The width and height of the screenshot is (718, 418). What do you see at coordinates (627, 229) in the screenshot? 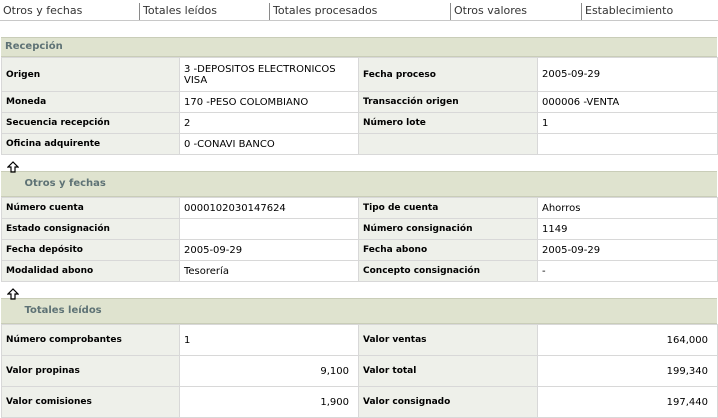
I see `field-value: 1149` at bounding box center [627, 229].